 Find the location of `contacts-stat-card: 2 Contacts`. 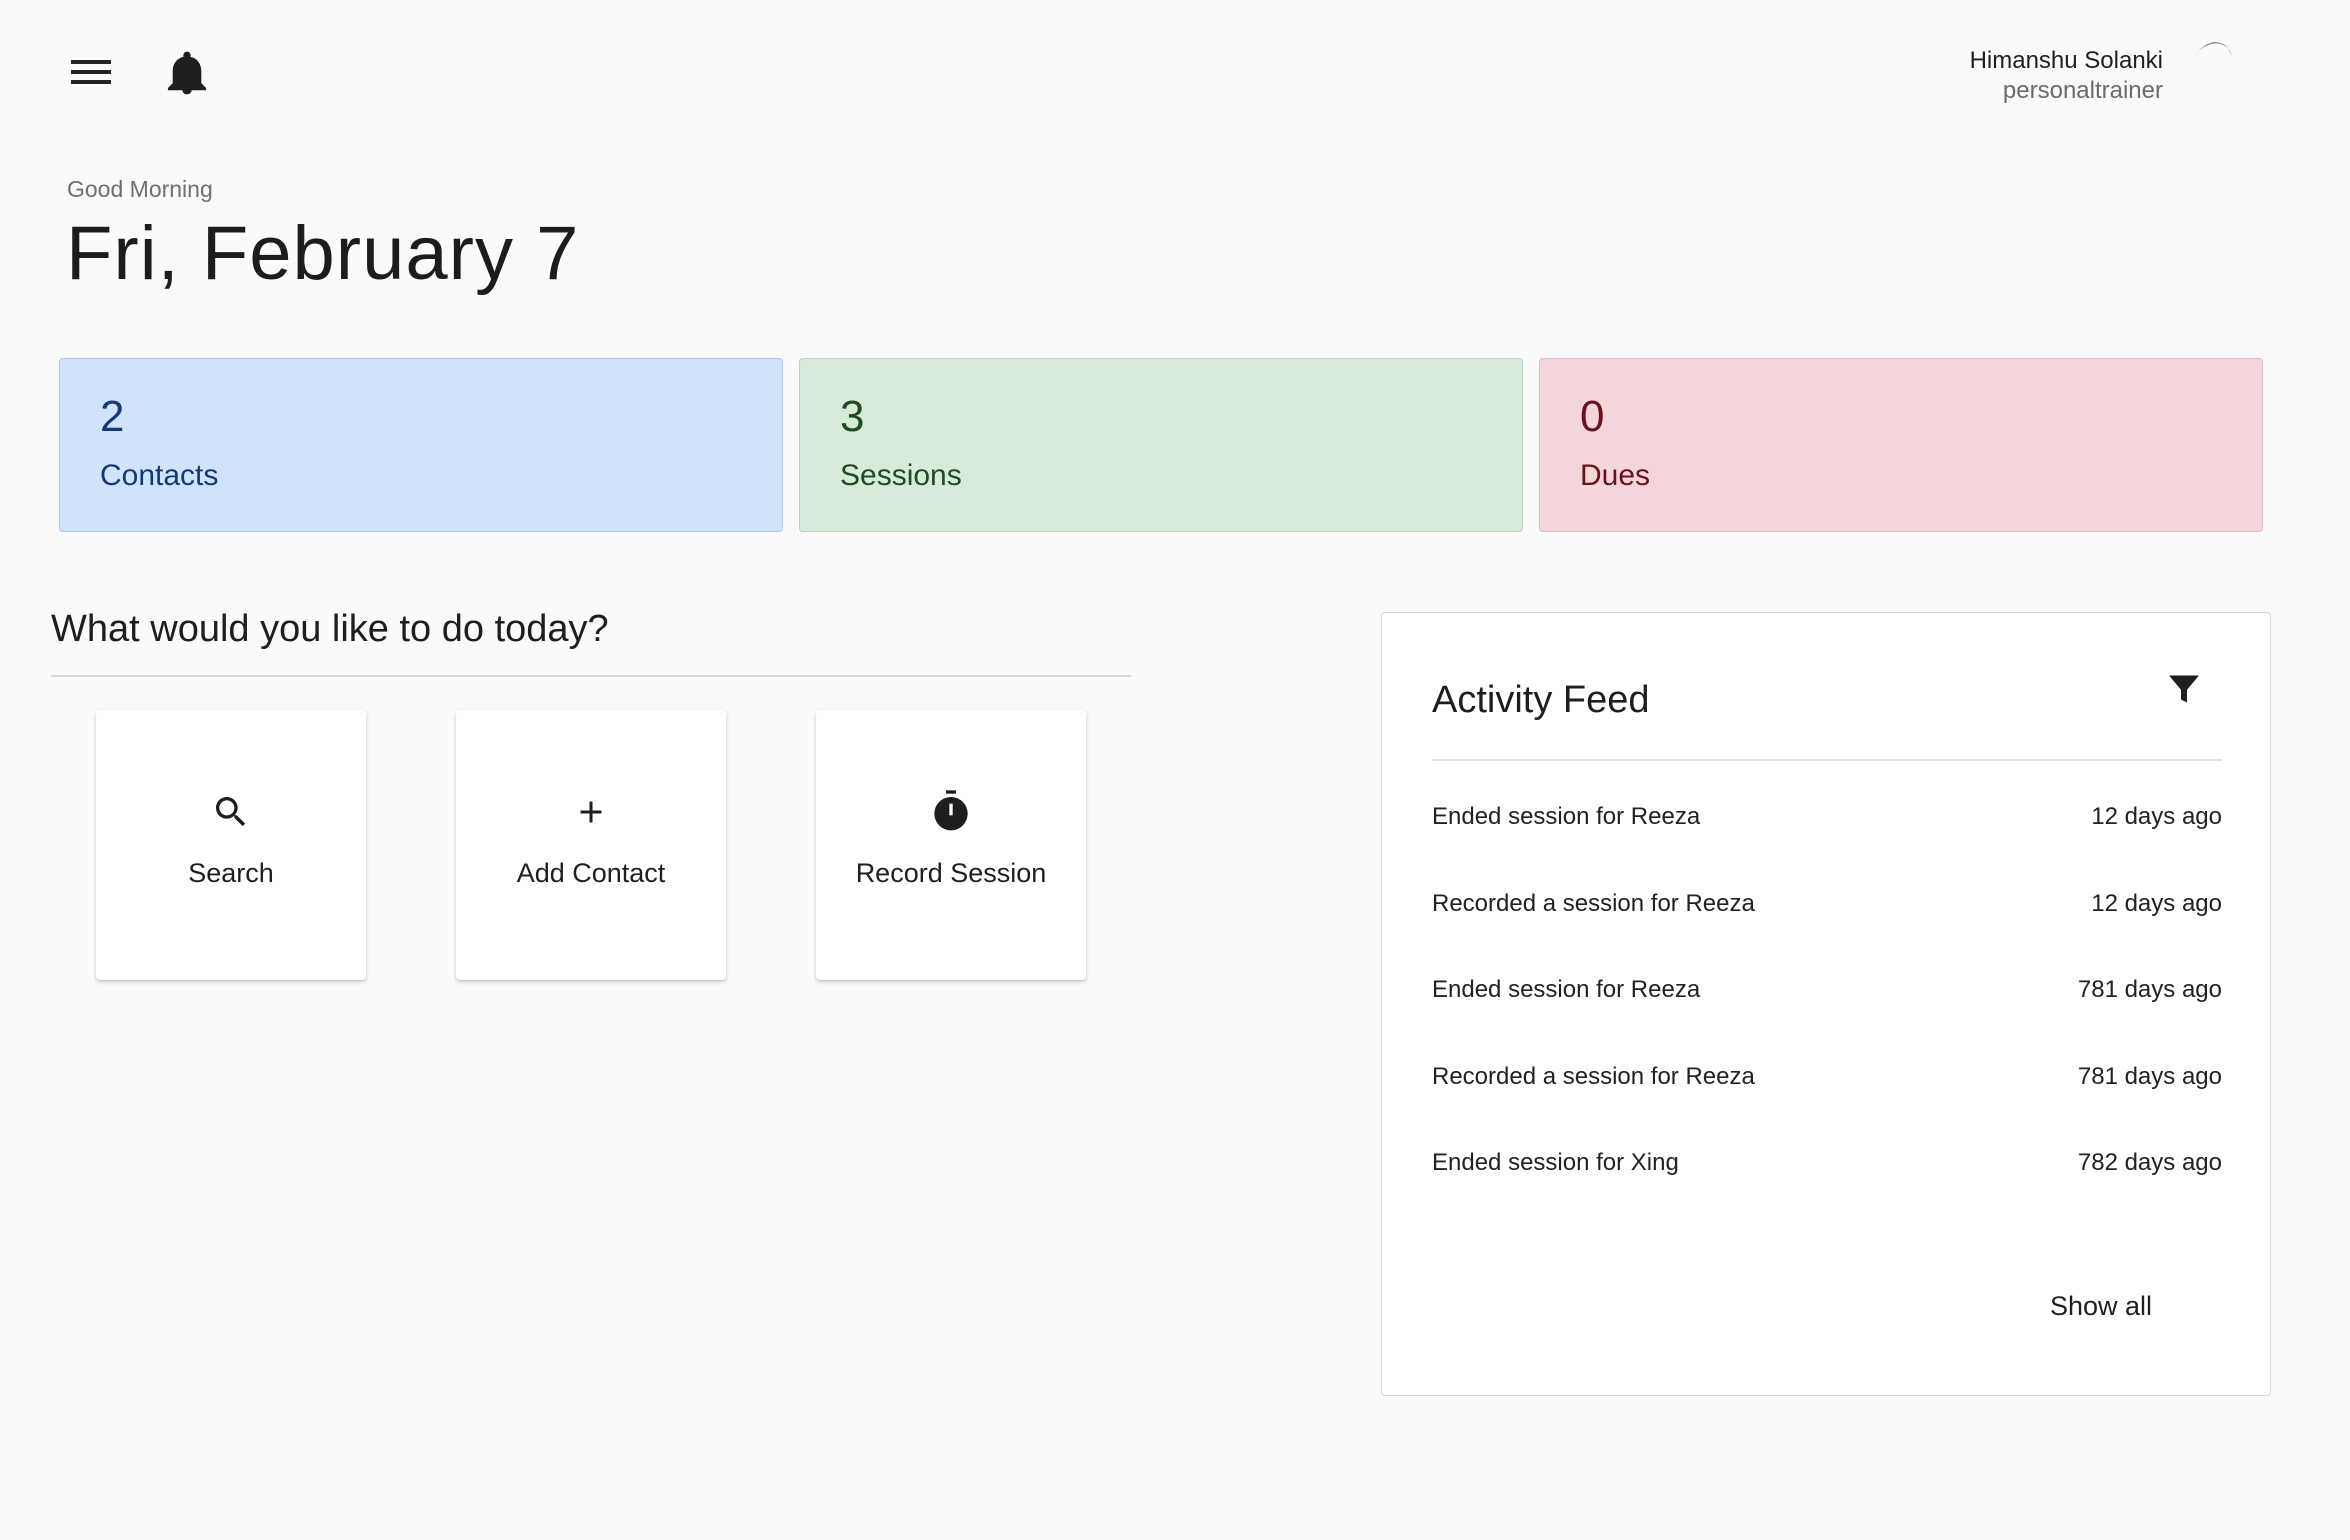

contacts-stat-card: 2 Contacts is located at coordinates (421, 445).